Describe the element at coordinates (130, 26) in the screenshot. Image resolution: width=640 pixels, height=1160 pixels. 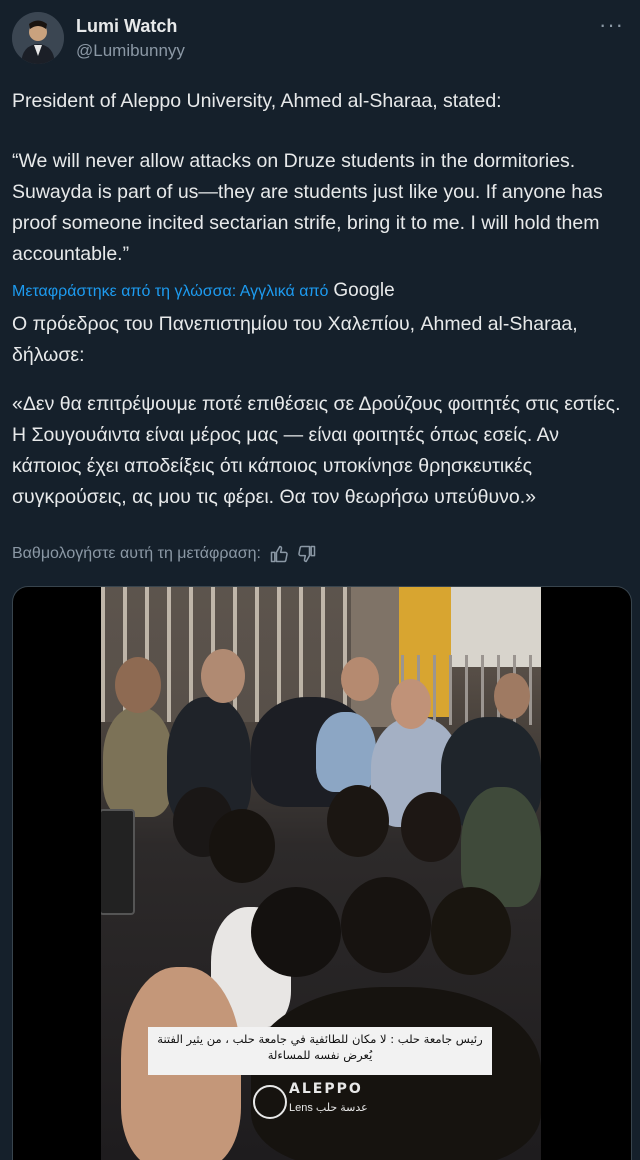
I see `author-display-name: Lumi Watch` at that location.